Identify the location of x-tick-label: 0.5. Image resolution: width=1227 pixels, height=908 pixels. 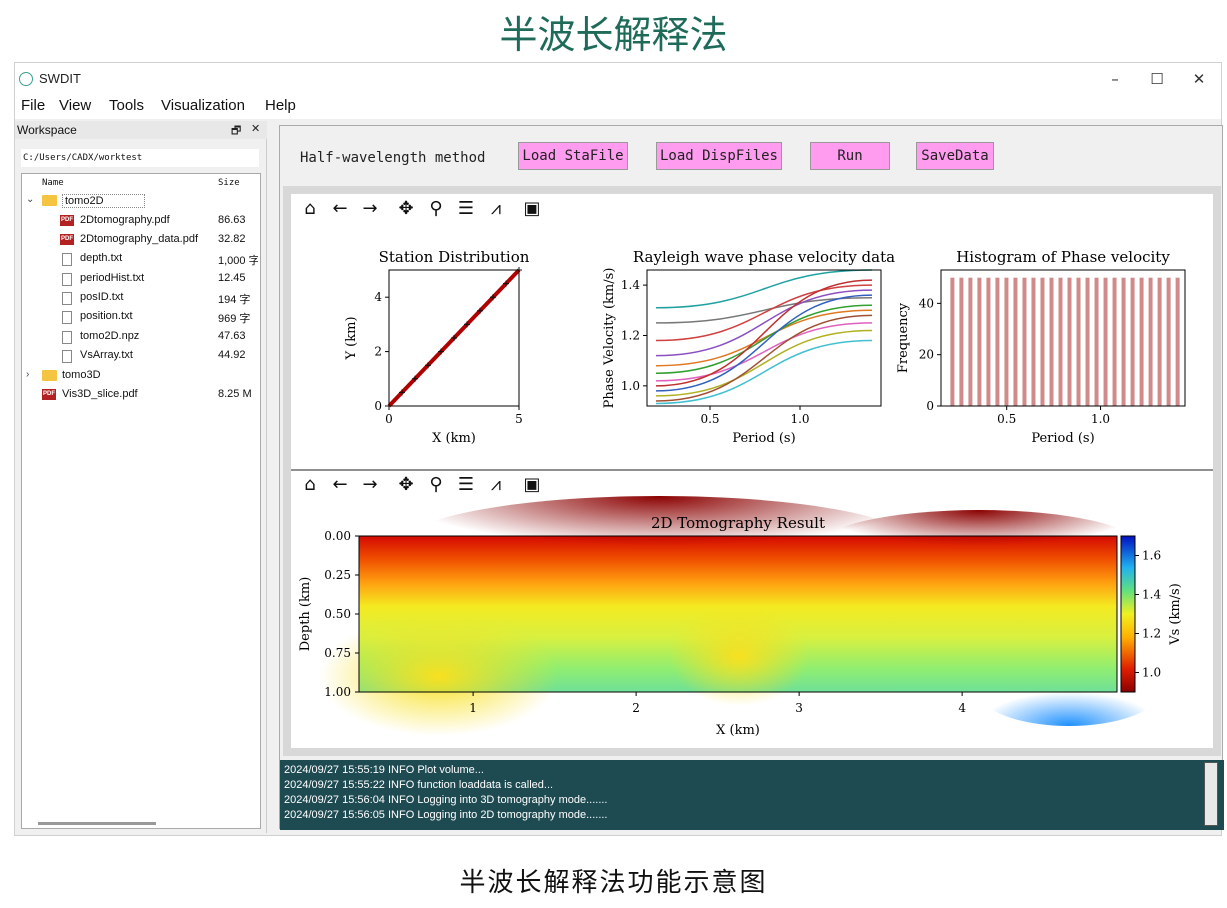
(1006, 419).